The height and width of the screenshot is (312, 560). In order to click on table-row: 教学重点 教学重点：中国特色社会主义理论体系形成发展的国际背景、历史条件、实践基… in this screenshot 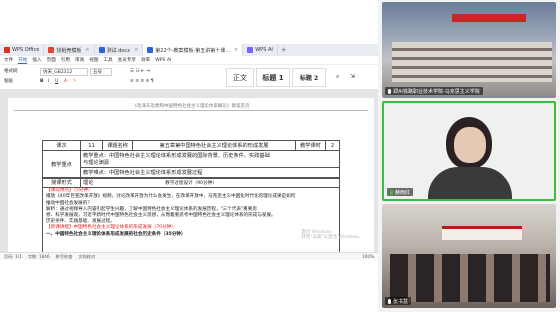, I will do `click(191, 164)`.